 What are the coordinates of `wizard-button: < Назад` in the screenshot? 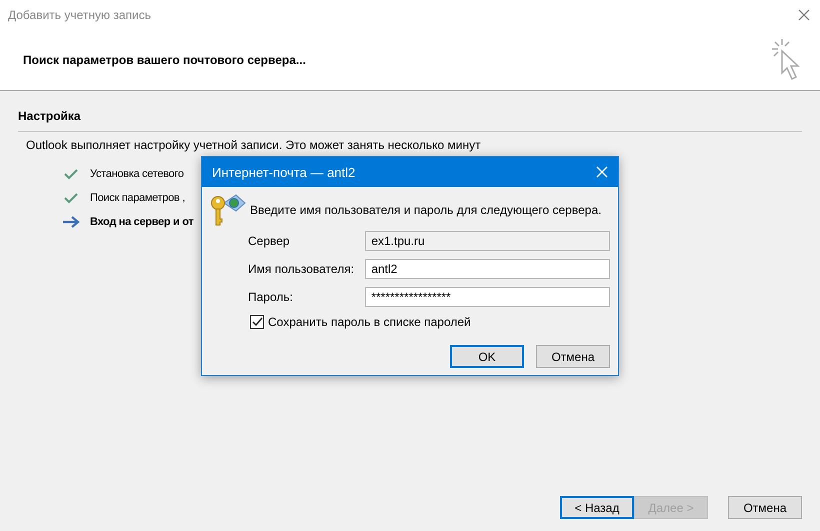 It's located at (597, 507).